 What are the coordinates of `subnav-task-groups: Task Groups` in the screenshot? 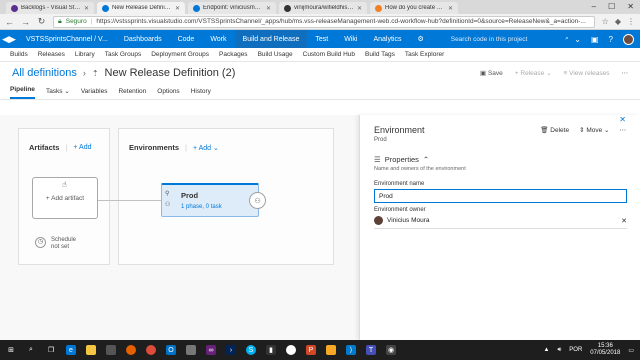 It's located at (123, 54).